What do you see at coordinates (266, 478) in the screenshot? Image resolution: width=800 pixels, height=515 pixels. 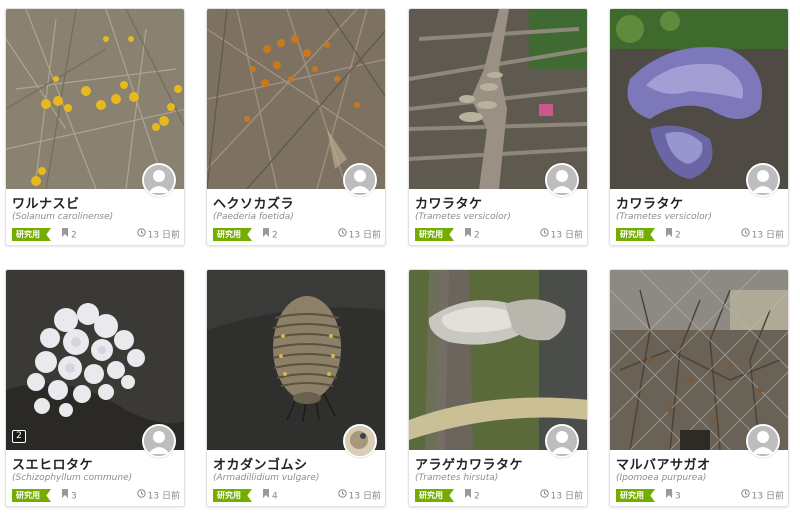 I see `scientific-name: (Armadillidium vulgare)` at bounding box center [266, 478].